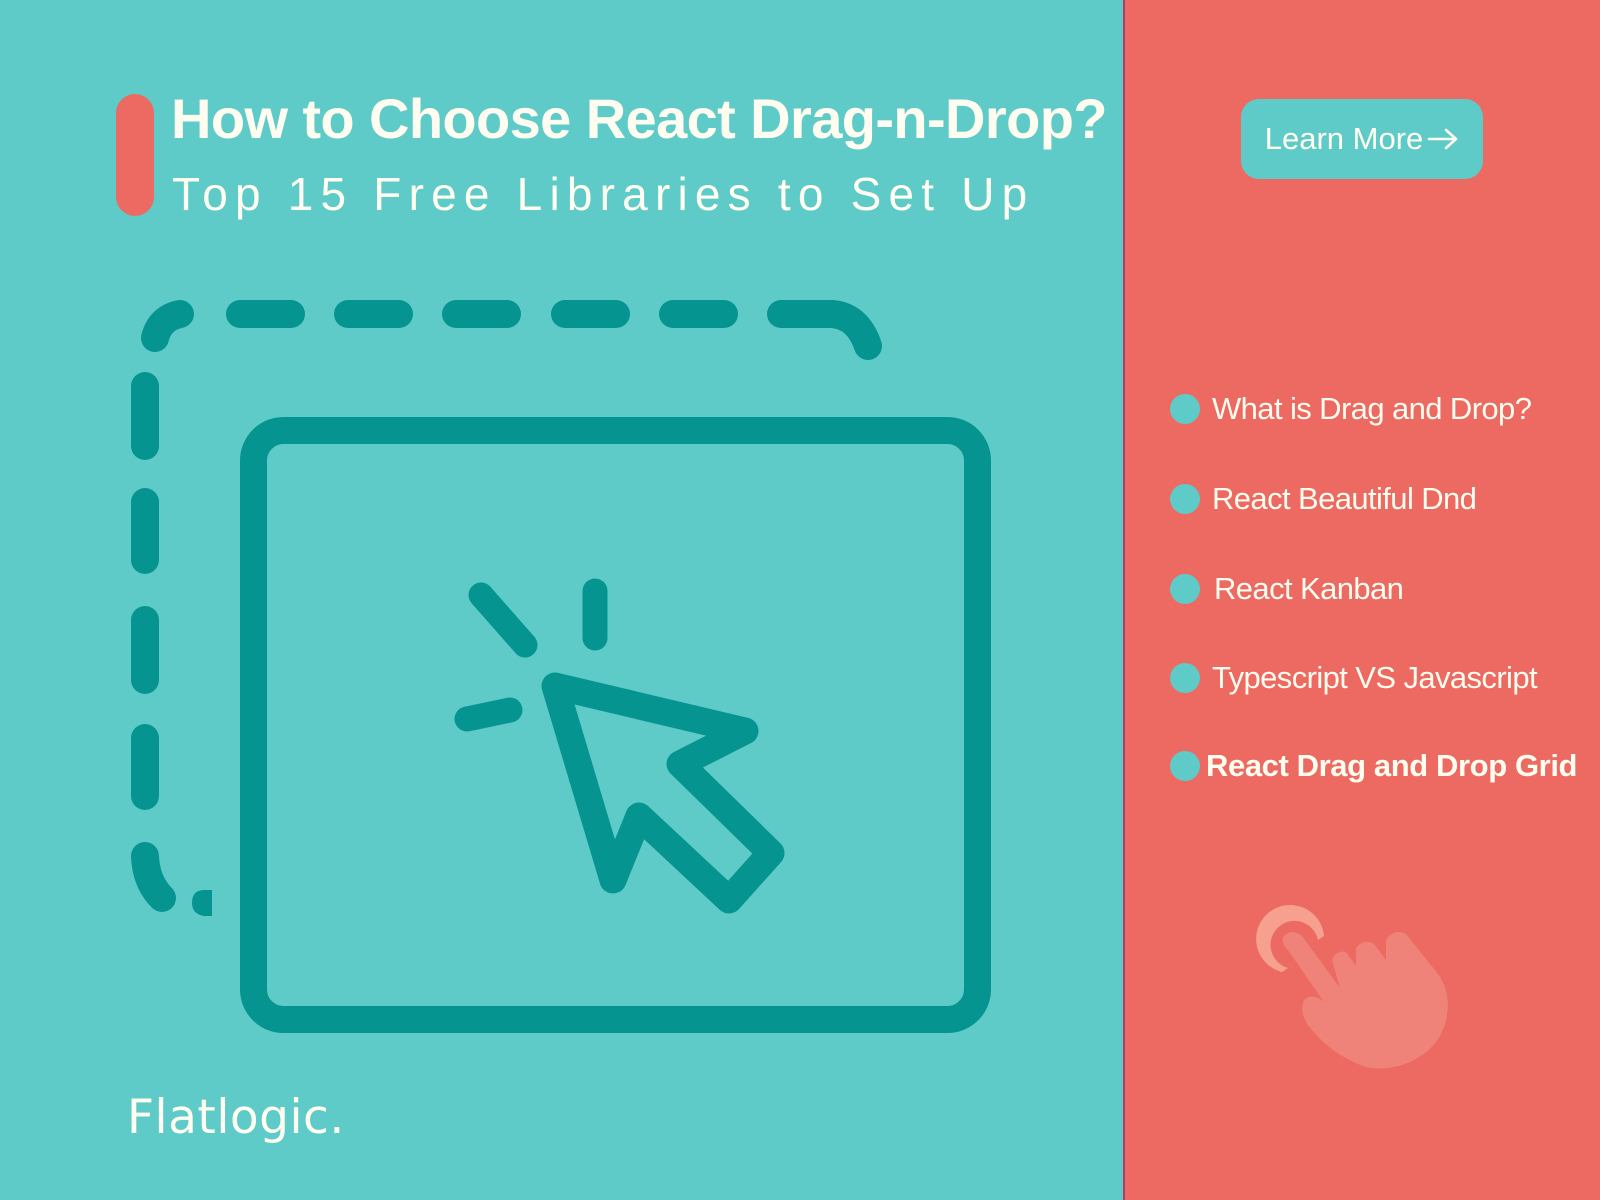 The width and height of the screenshot is (1600, 1200). I want to click on toc-item-label: What is Drag and Drop?, so click(1372, 408).